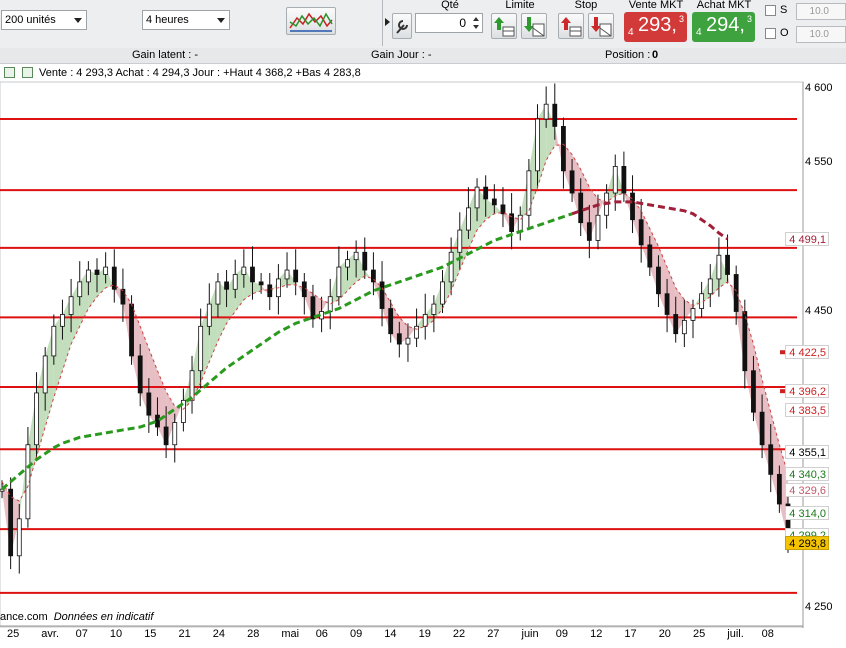 This screenshot has width=846, height=648. I want to click on buy-mkt-label: Achat MKT, so click(724, 5).